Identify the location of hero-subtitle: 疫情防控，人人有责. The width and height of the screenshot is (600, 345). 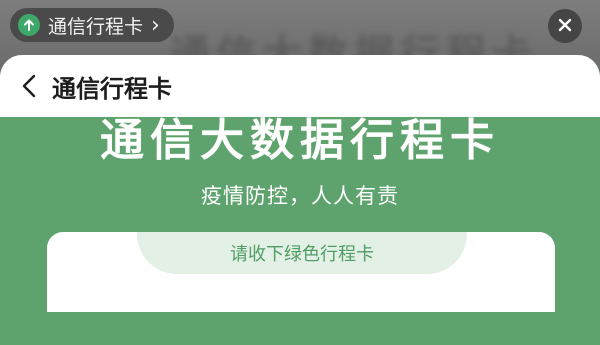
(300, 196).